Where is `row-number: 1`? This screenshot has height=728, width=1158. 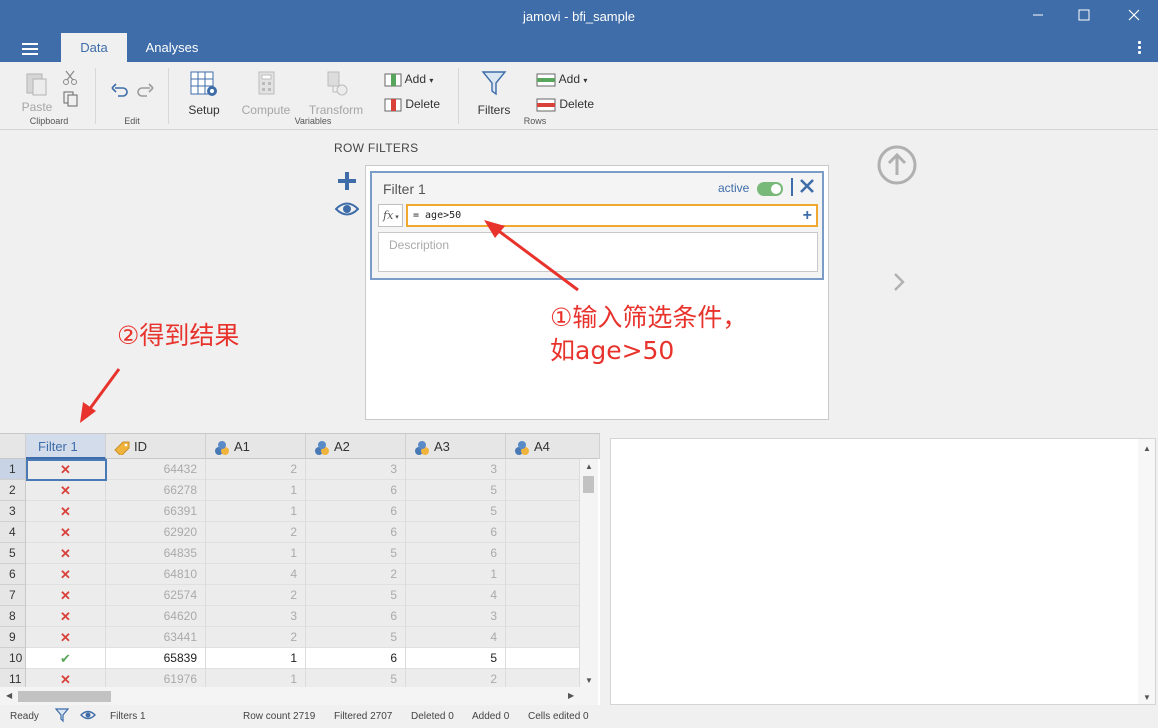
row-number: 1 is located at coordinates (13, 469).